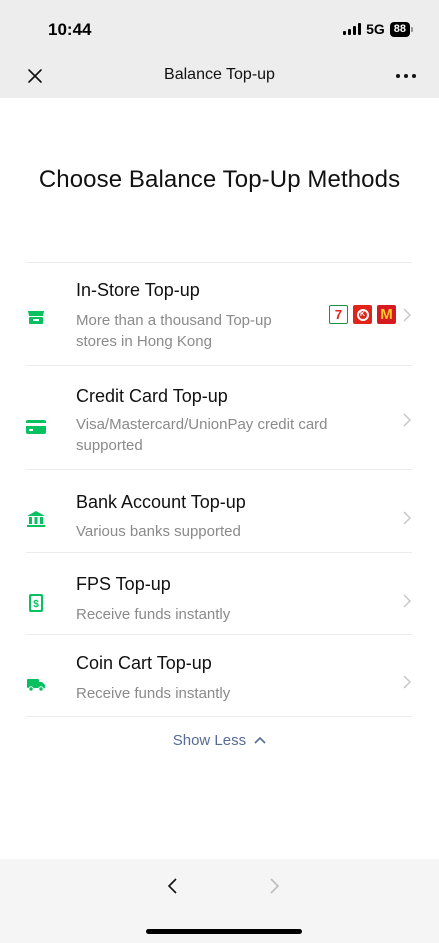 Image resolution: width=439 pixels, height=943 pixels. I want to click on nav-title: Balance Top-up, so click(219, 74).